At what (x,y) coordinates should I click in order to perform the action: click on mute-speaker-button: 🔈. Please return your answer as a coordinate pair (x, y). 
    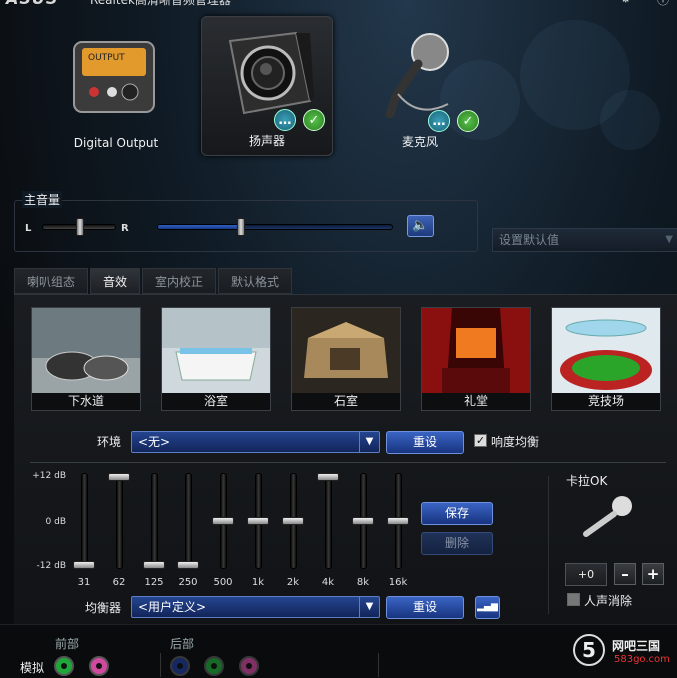
    Looking at the image, I should click on (420, 226).